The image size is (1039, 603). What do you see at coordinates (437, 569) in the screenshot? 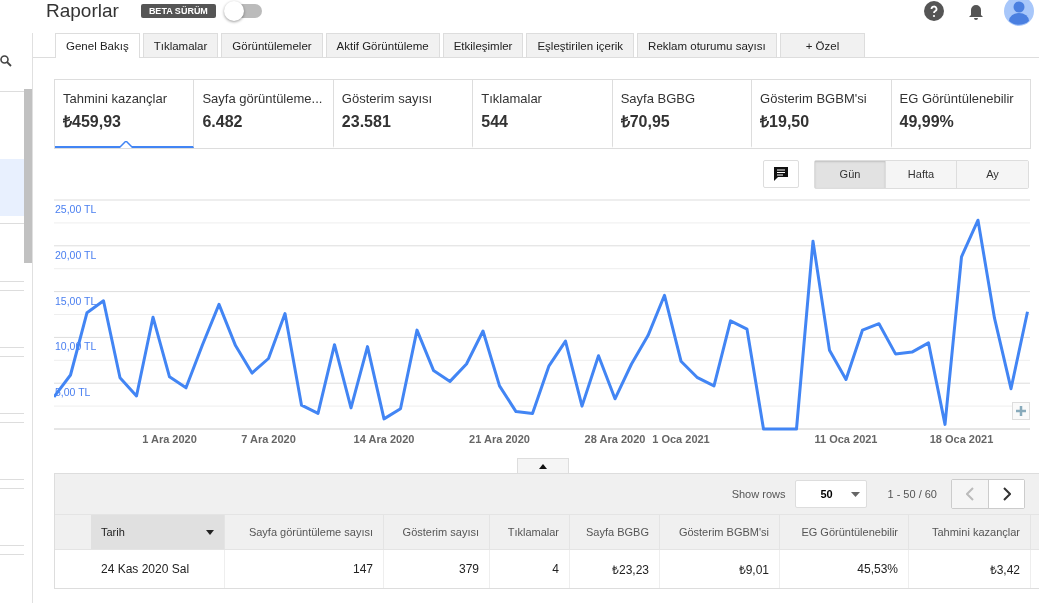
I see `table-cell: 379` at bounding box center [437, 569].